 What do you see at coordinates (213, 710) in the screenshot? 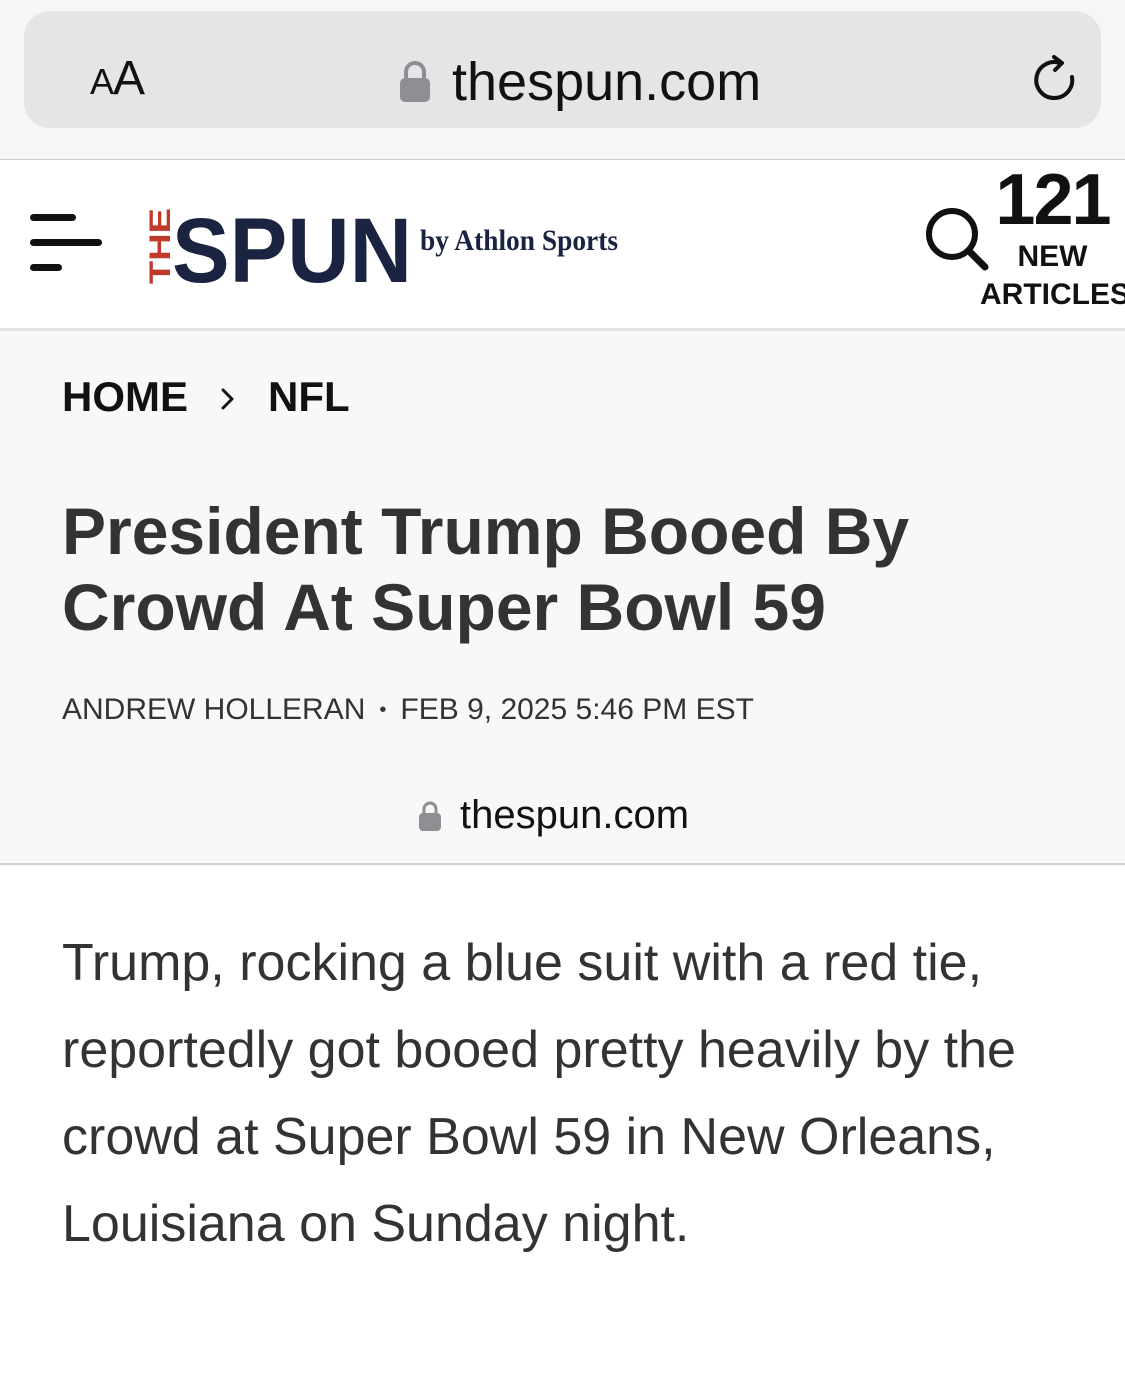
I see `author-name: ANDREW HOLLERAN` at bounding box center [213, 710].